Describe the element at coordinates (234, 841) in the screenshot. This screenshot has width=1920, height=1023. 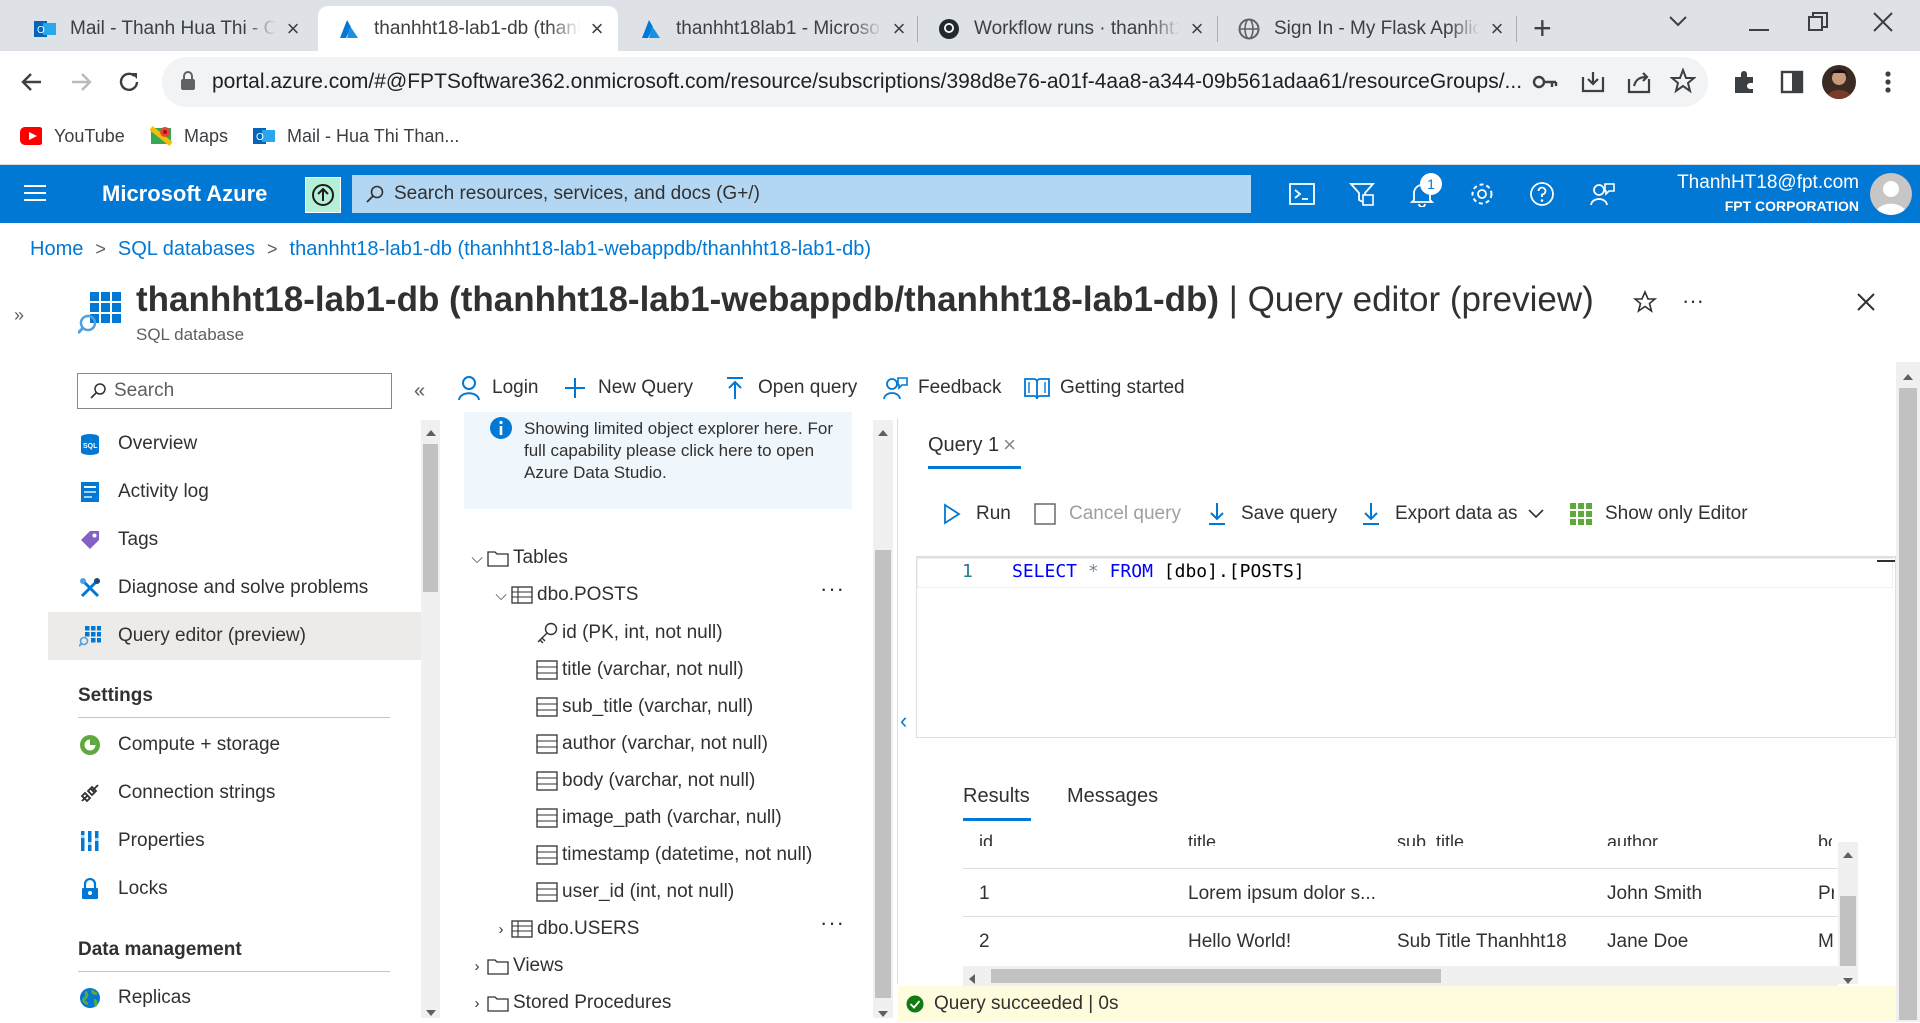
I see `nav-properties: Properties` at that location.